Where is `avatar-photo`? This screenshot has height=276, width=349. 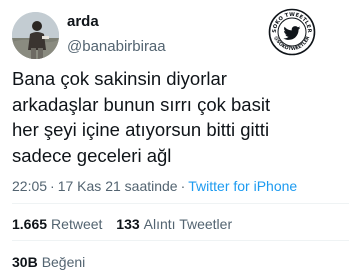 avatar-photo is located at coordinates (35, 35).